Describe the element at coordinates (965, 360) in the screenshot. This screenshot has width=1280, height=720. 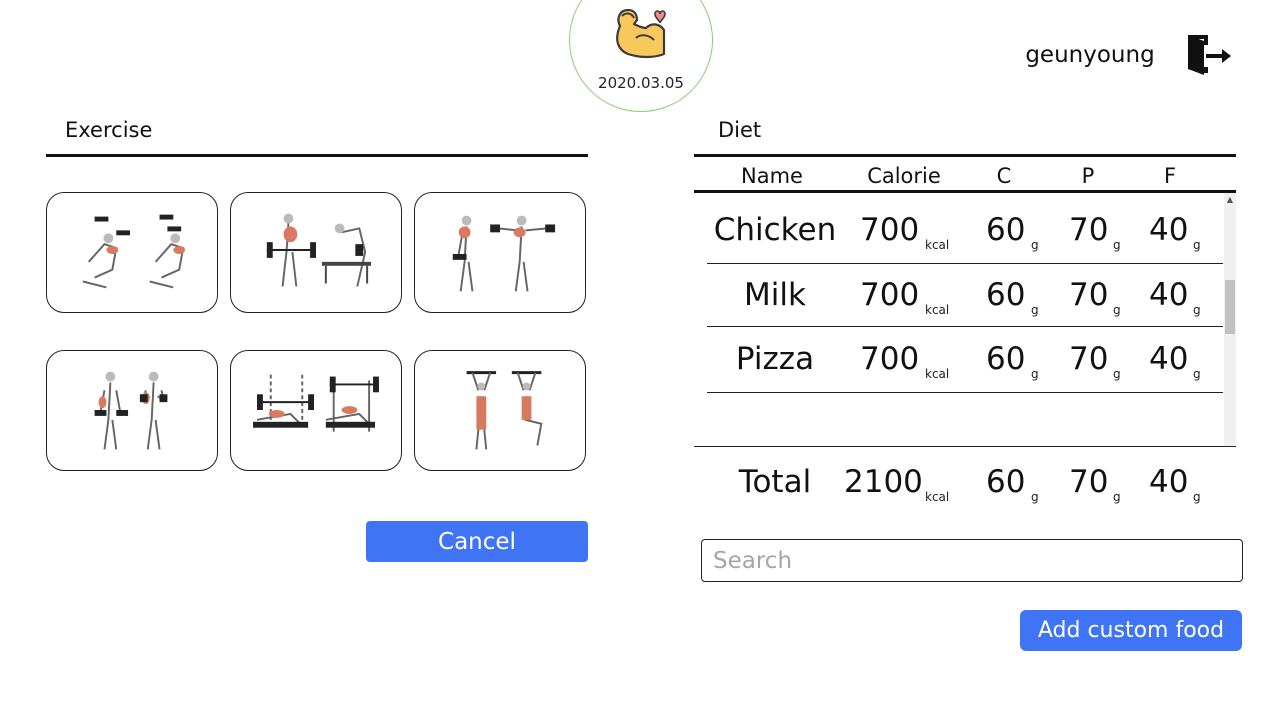
I see `table-row: Pizza 700 kcal 60 g 70 g 40 g` at that location.